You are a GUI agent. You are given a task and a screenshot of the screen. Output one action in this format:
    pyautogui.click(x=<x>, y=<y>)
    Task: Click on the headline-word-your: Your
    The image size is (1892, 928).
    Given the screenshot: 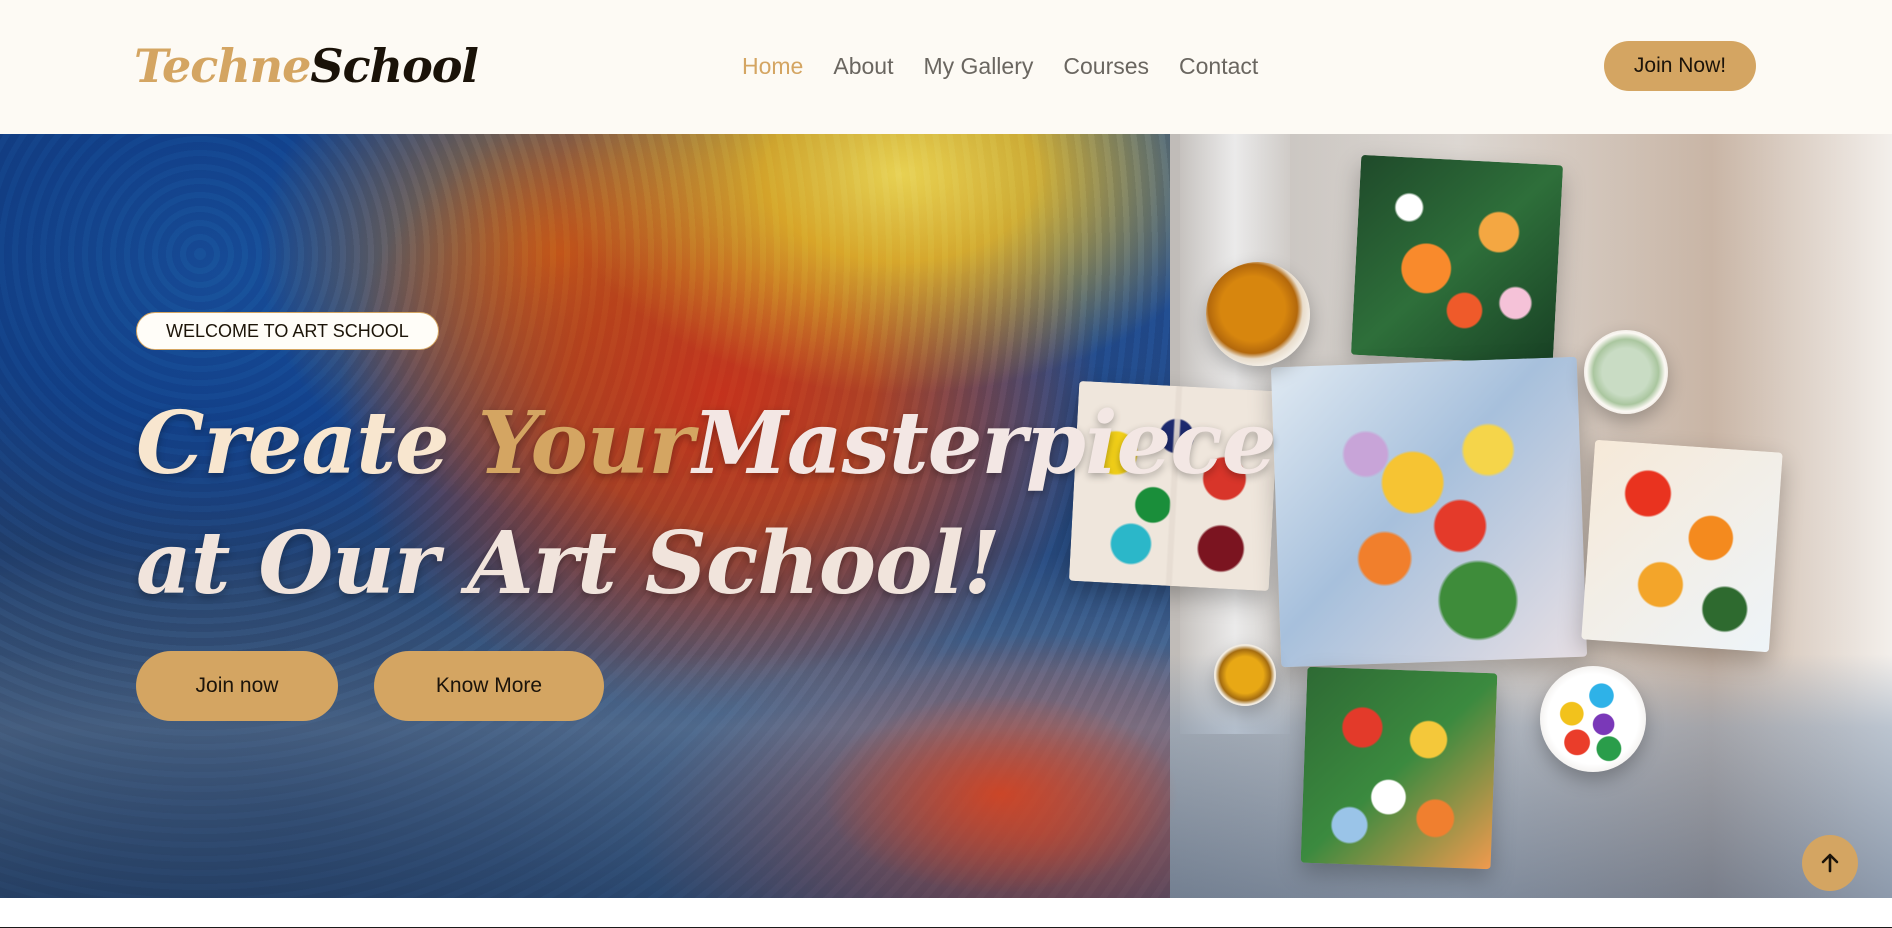 What is the action you would take?
    pyautogui.click(x=585, y=443)
    